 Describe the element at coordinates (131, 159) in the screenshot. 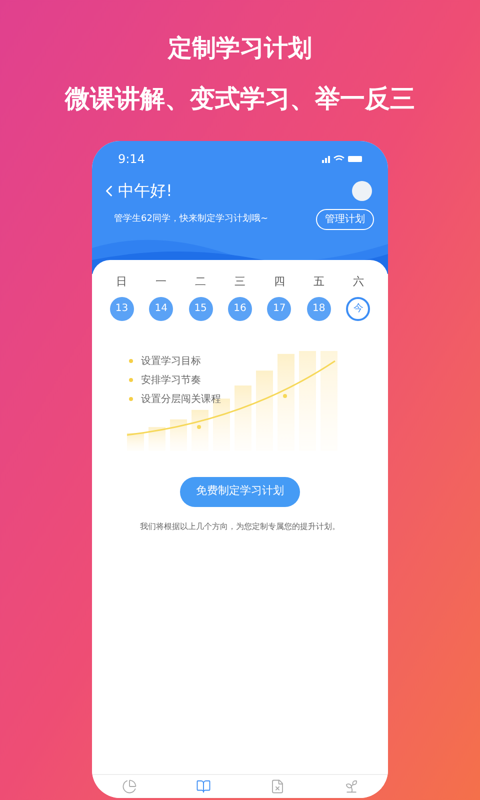

I see `status-time: 9:14` at that location.